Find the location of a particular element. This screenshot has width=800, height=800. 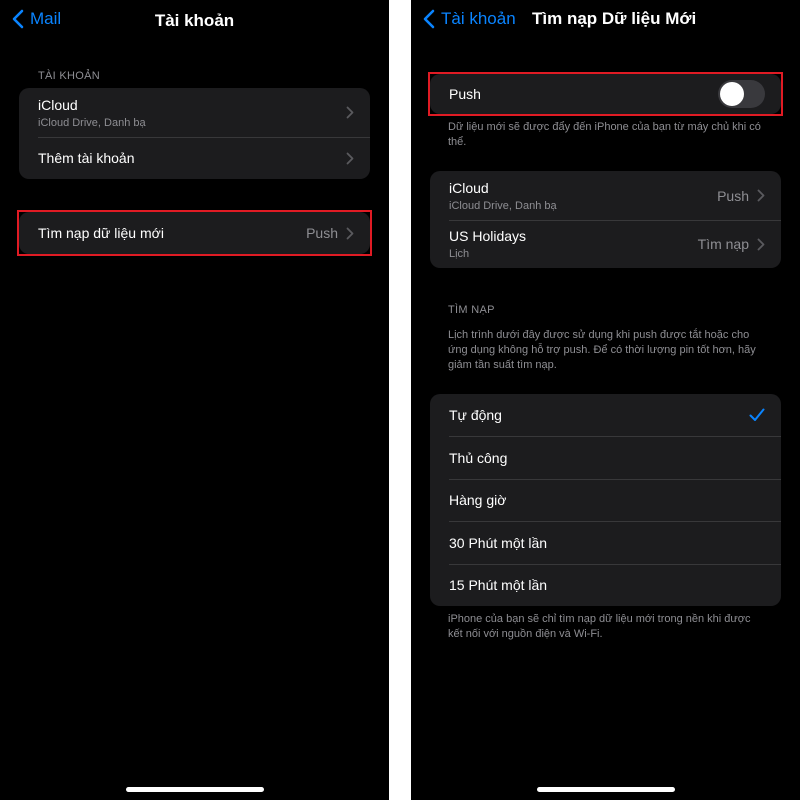

nav-bar: Tài khoản Tìm nạp Dữ liệu Mới is located at coordinates (605, 22).